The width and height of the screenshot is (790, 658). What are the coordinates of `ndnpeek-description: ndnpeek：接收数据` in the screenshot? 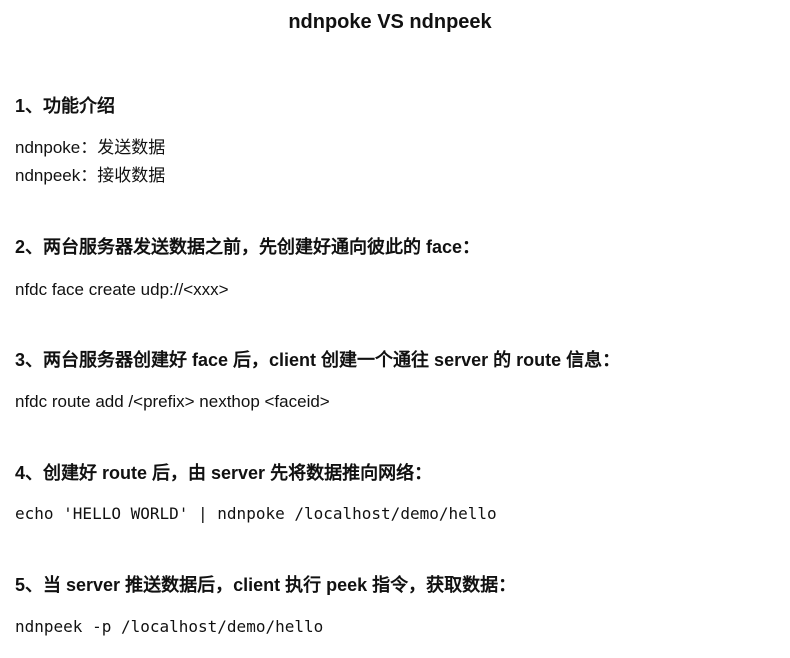 It's located at (90, 175).